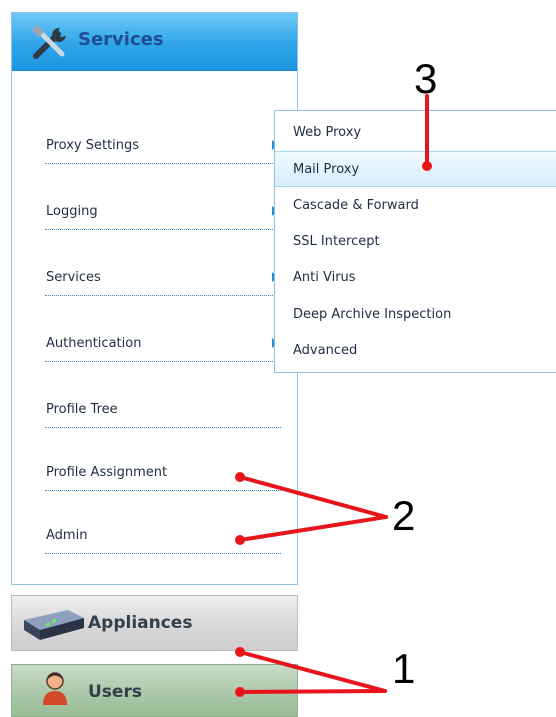  Describe the element at coordinates (426, 78) in the screenshot. I see `annotation-label-3: 3` at that location.